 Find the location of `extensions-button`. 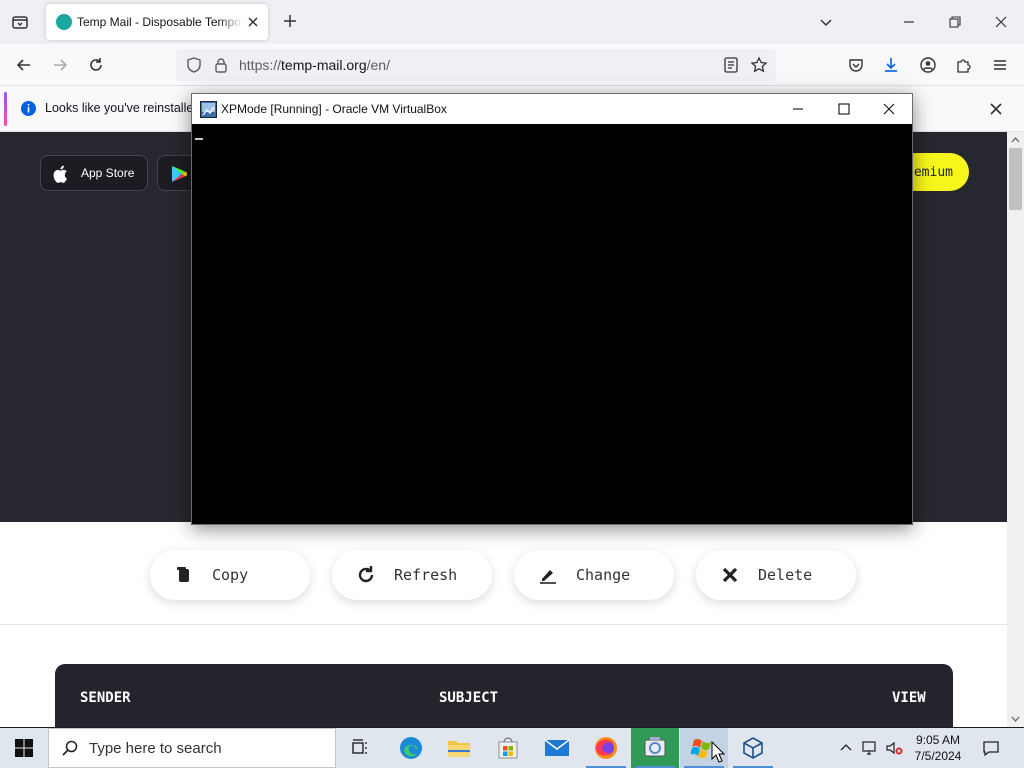

extensions-button is located at coordinates (964, 65).